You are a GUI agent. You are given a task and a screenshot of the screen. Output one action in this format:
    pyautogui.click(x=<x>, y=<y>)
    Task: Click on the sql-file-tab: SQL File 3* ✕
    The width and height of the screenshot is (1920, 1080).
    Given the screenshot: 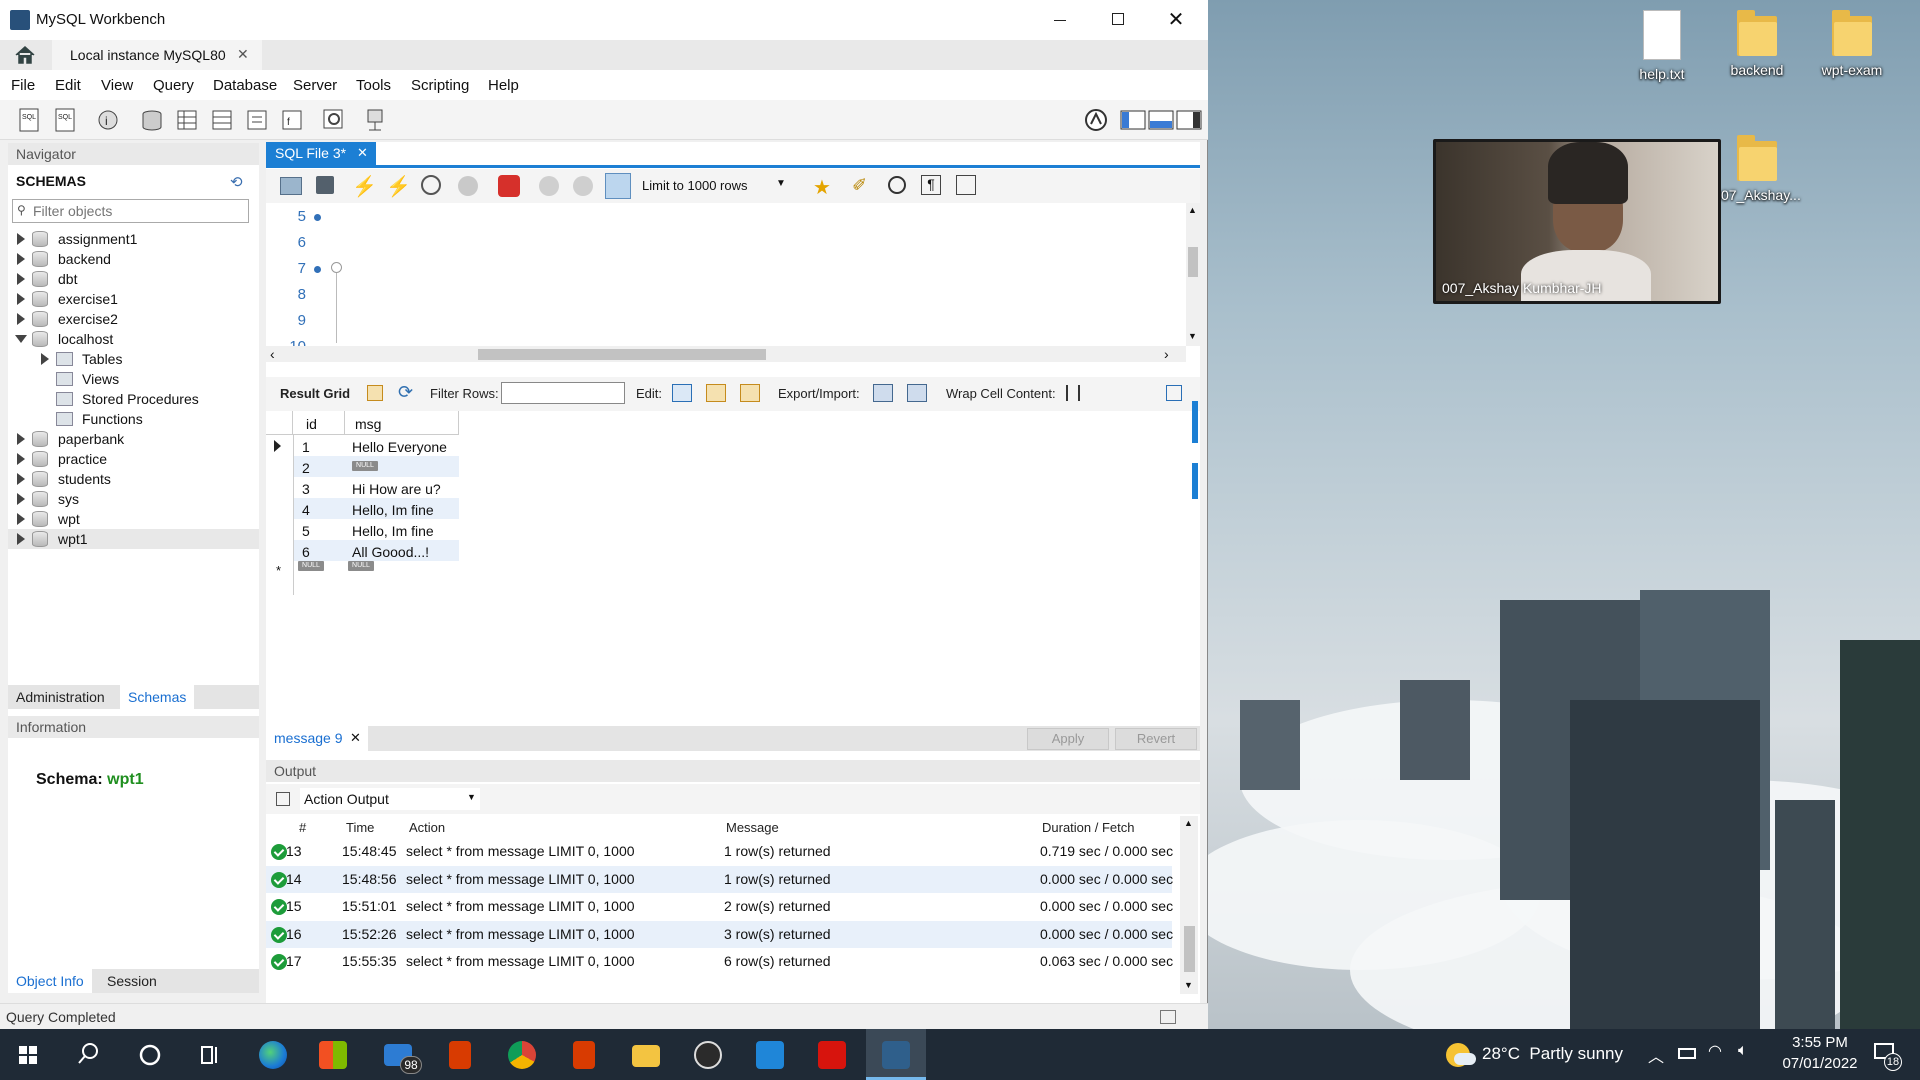 What is the action you would take?
    pyautogui.click(x=321, y=153)
    